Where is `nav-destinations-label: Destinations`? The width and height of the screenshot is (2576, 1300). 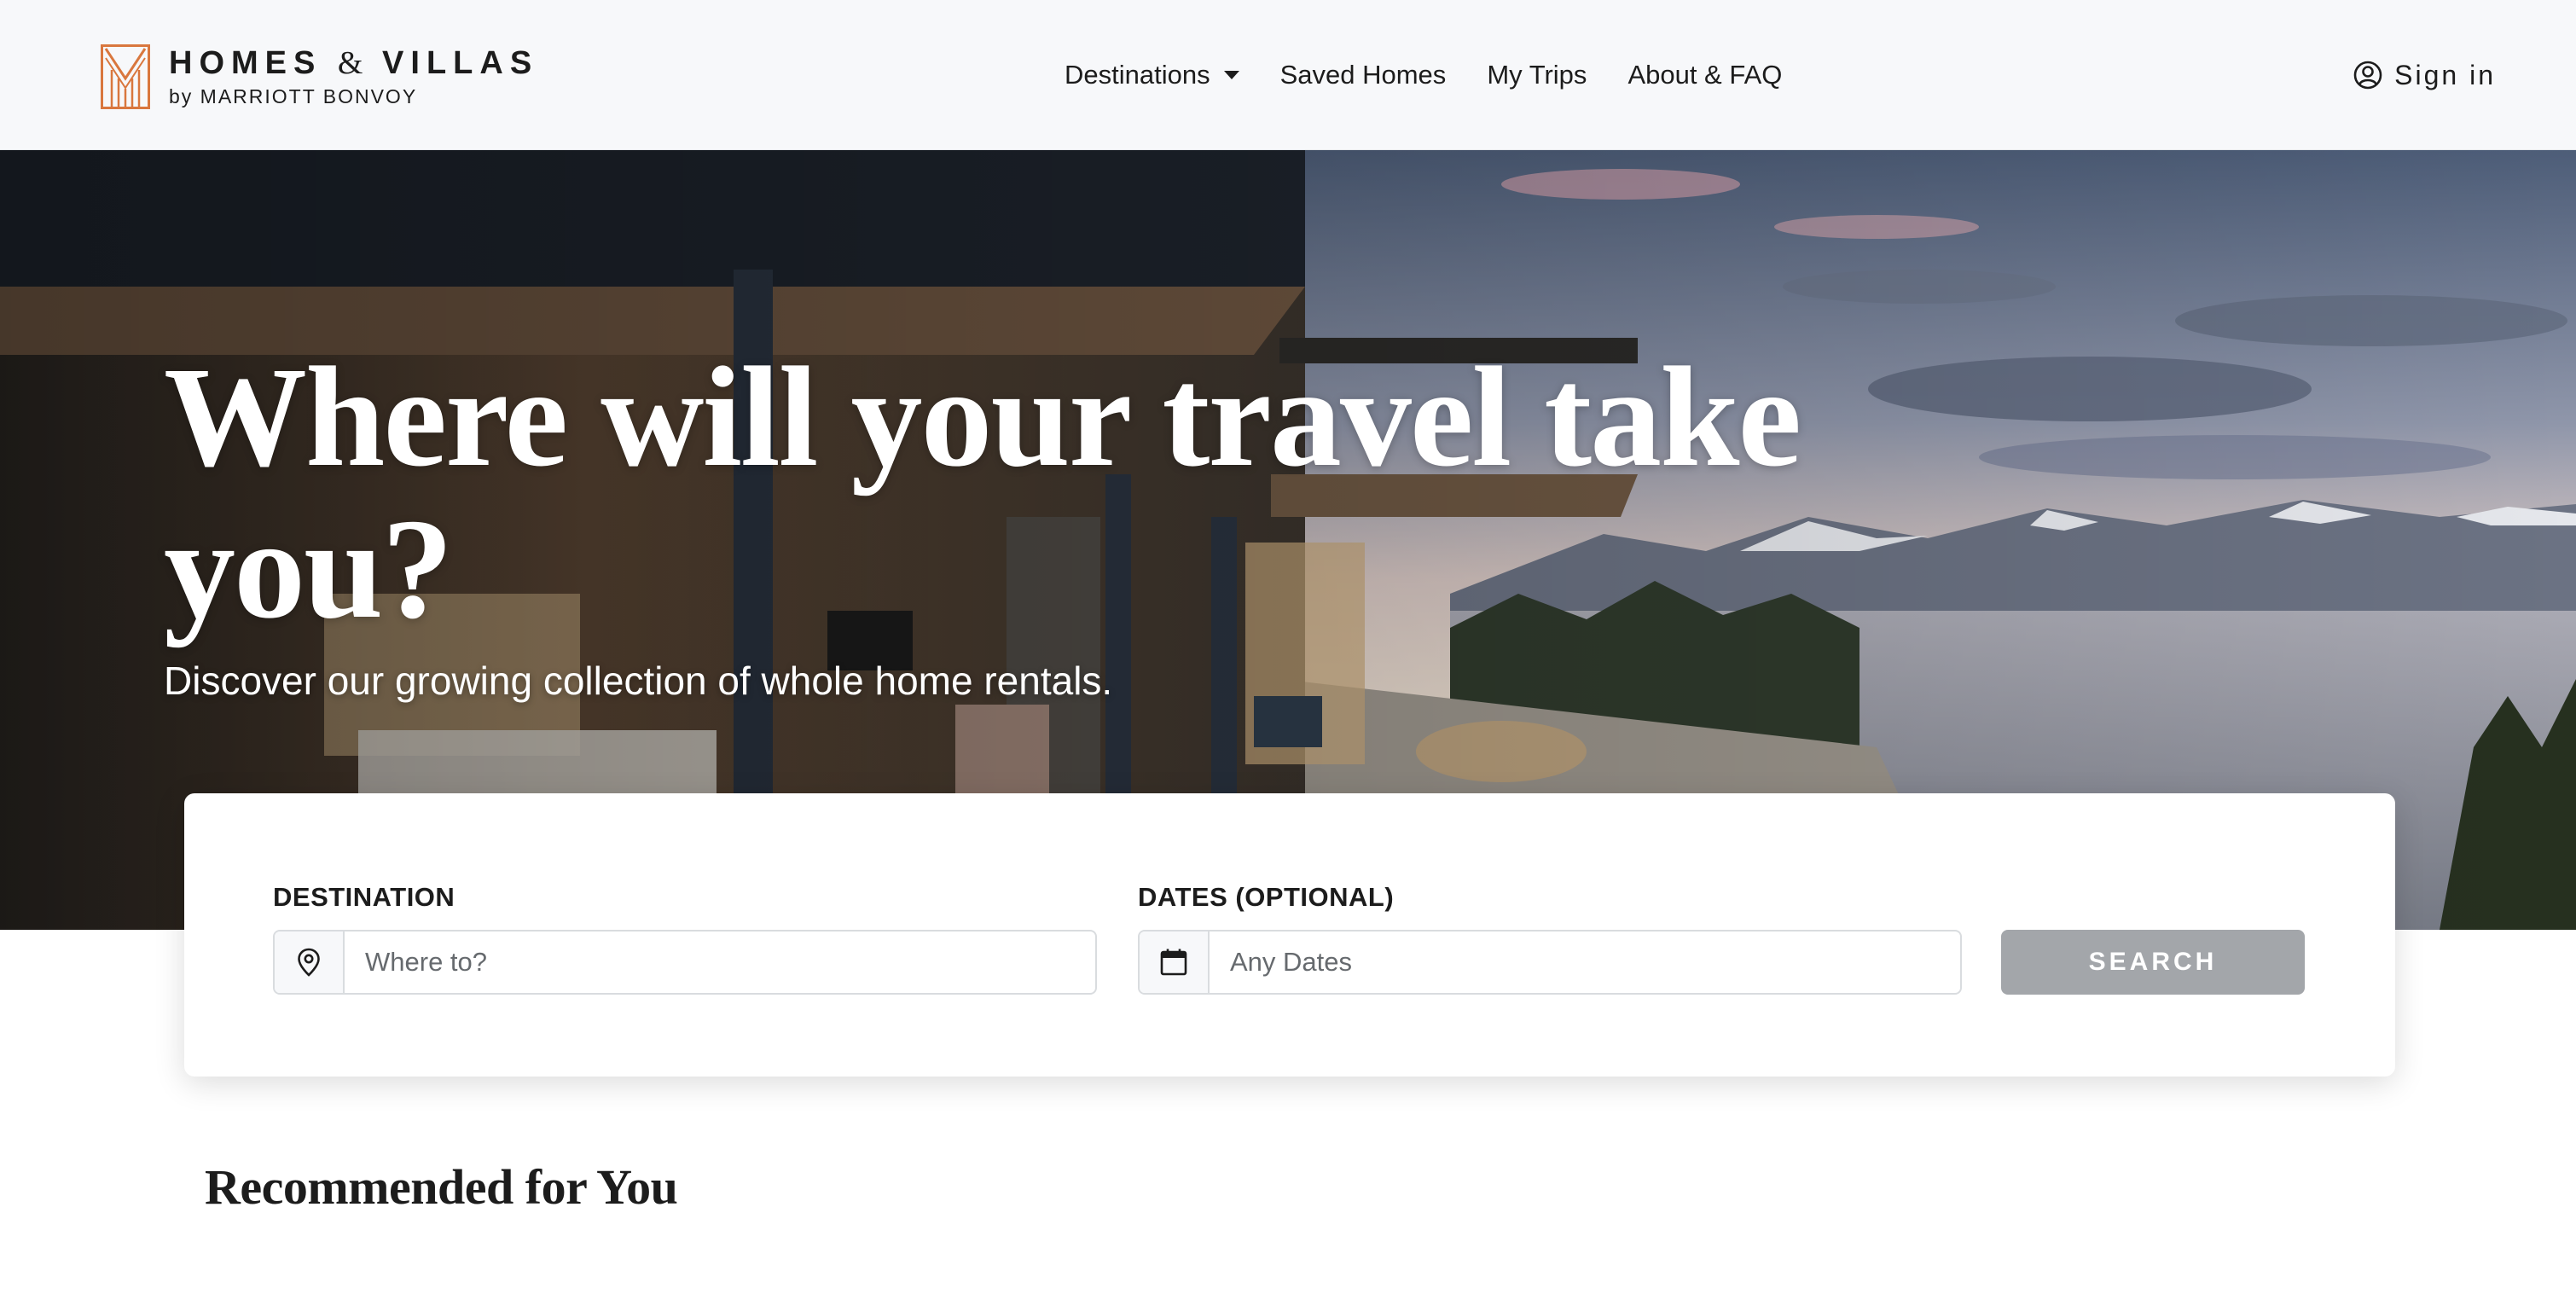
nav-destinations-label: Destinations is located at coordinates (1137, 75).